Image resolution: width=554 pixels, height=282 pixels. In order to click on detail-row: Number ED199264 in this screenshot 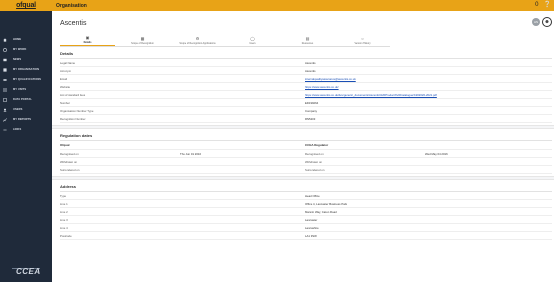, I will do `click(306, 103)`.